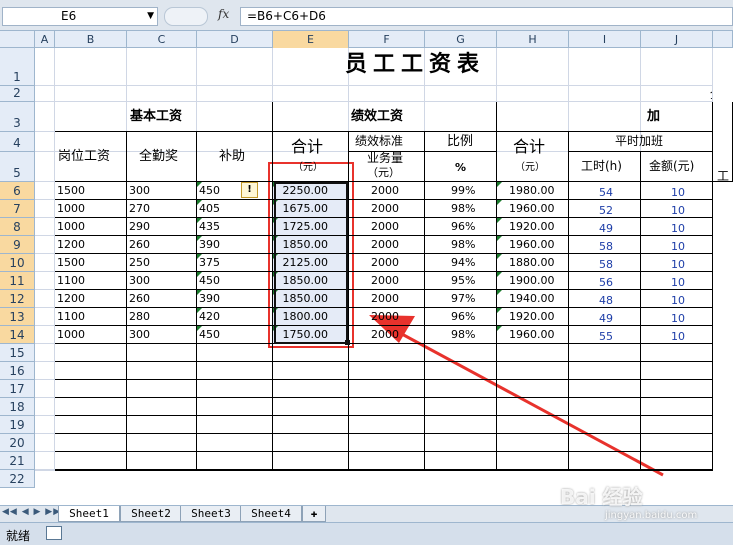  What do you see at coordinates (17, 281) in the screenshot?
I see `row-header-11: 11` at bounding box center [17, 281].